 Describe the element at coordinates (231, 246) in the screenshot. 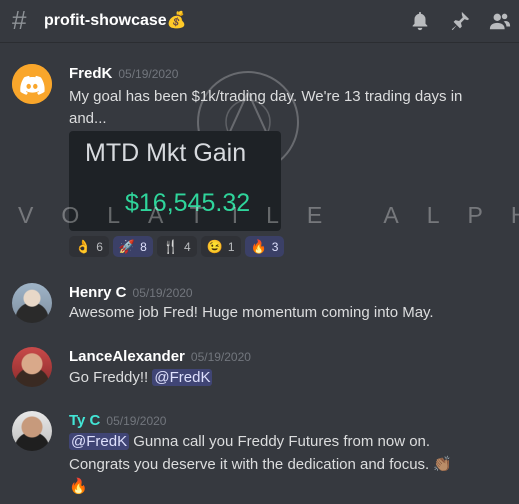

I see `reaction-count: 1` at that location.